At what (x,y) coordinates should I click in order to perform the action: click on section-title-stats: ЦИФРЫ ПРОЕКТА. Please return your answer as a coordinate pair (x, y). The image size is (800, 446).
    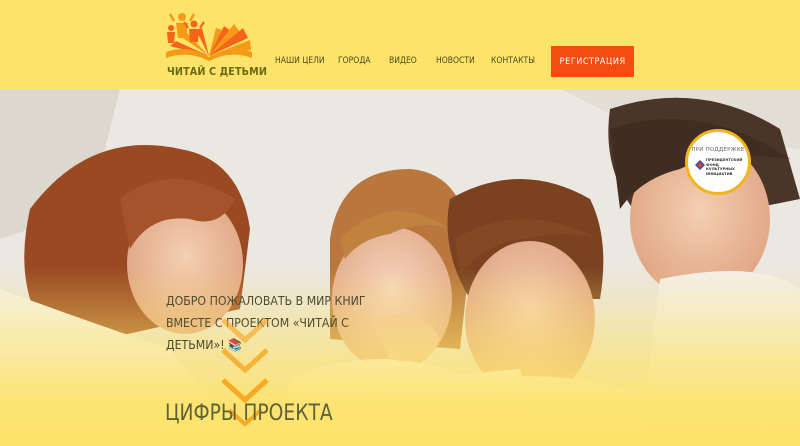
    Looking at the image, I should click on (249, 413).